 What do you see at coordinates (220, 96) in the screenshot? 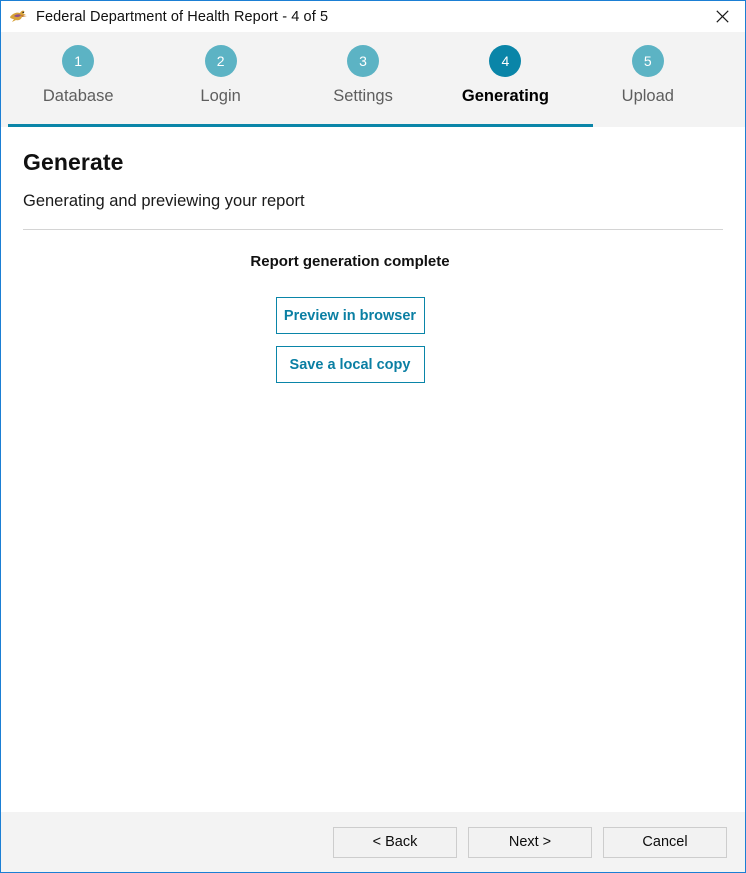
I see `step-label: Login` at bounding box center [220, 96].